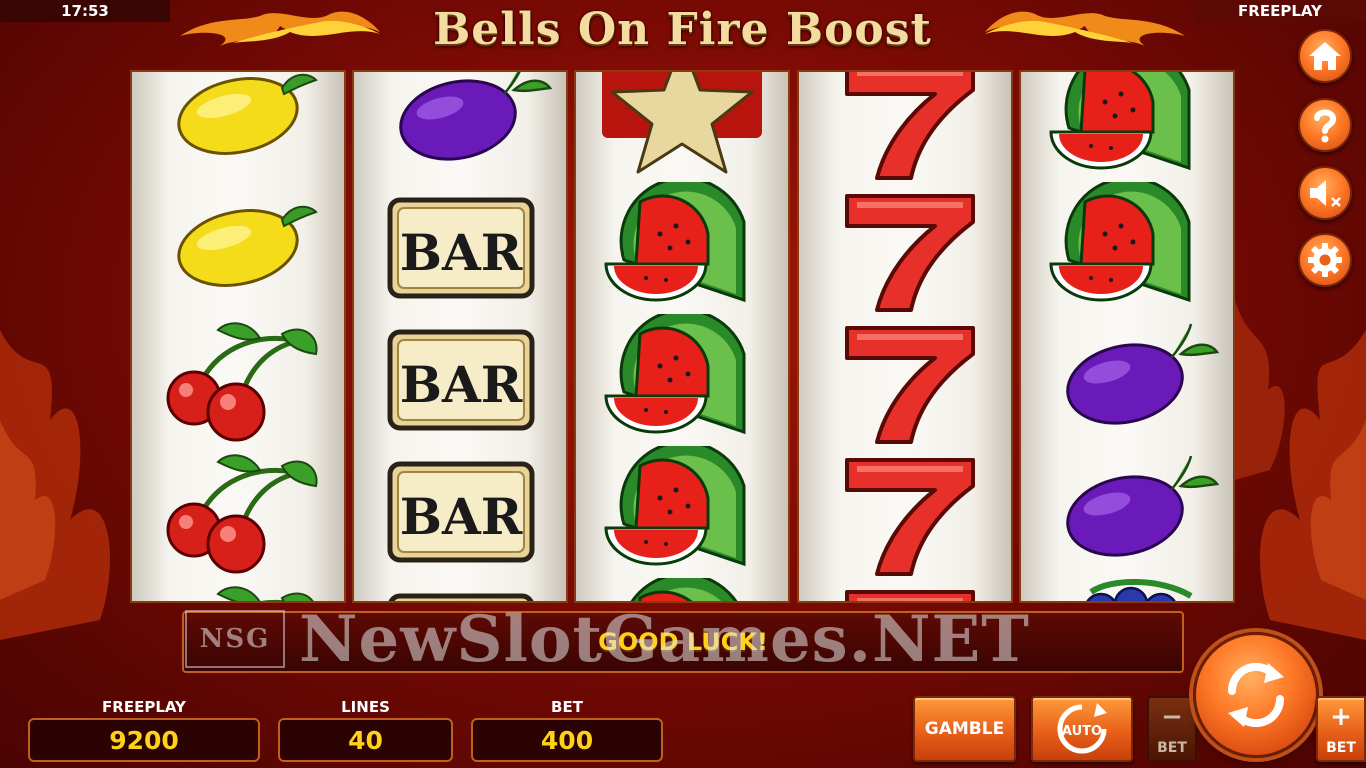 Image resolution: width=1366 pixels, height=768 pixels. Describe the element at coordinates (1280, 11) in the screenshot. I see `mode-badge: FREEPLAY` at that location.